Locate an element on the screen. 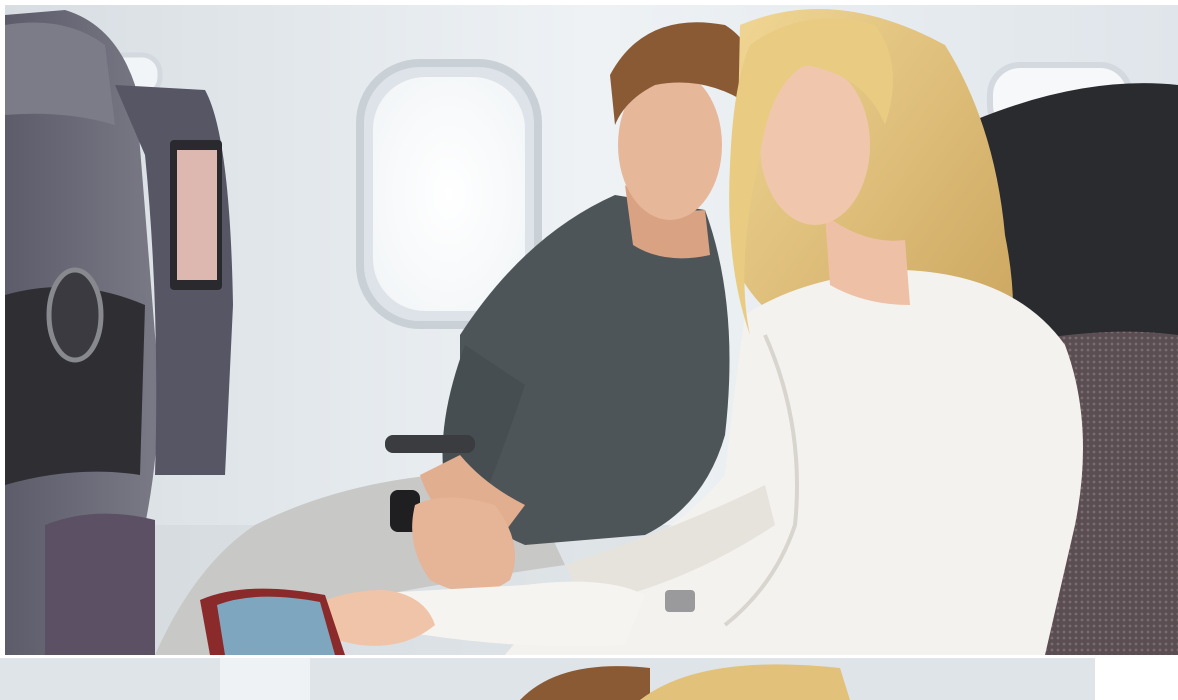 Image resolution: width=1178 pixels, height=700 pixels. photo-duplicate-illustration is located at coordinates (547, 679).